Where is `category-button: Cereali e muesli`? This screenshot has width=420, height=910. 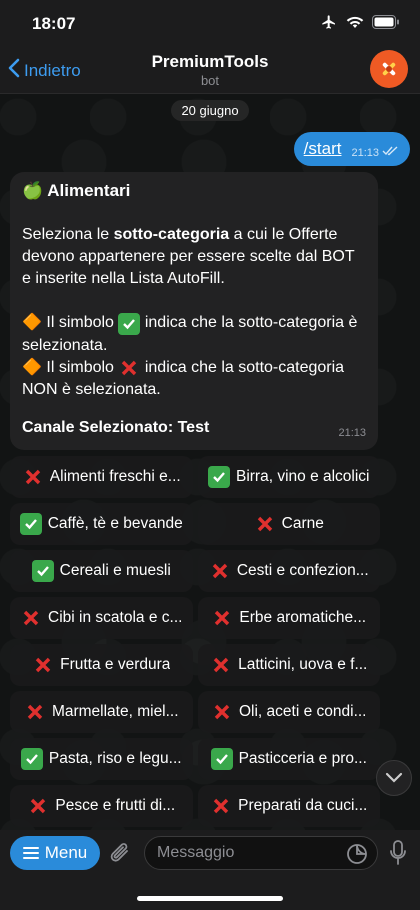 category-button: Cereali e muesli is located at coordinates (101, 571).